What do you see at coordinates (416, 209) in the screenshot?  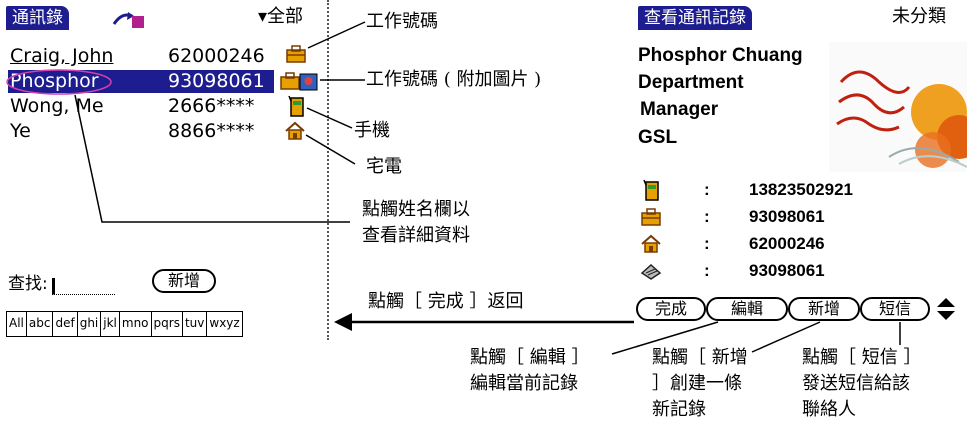 I see `annotation-tap-name: 點觸姓名欄以` at bounding box center [416, 209].